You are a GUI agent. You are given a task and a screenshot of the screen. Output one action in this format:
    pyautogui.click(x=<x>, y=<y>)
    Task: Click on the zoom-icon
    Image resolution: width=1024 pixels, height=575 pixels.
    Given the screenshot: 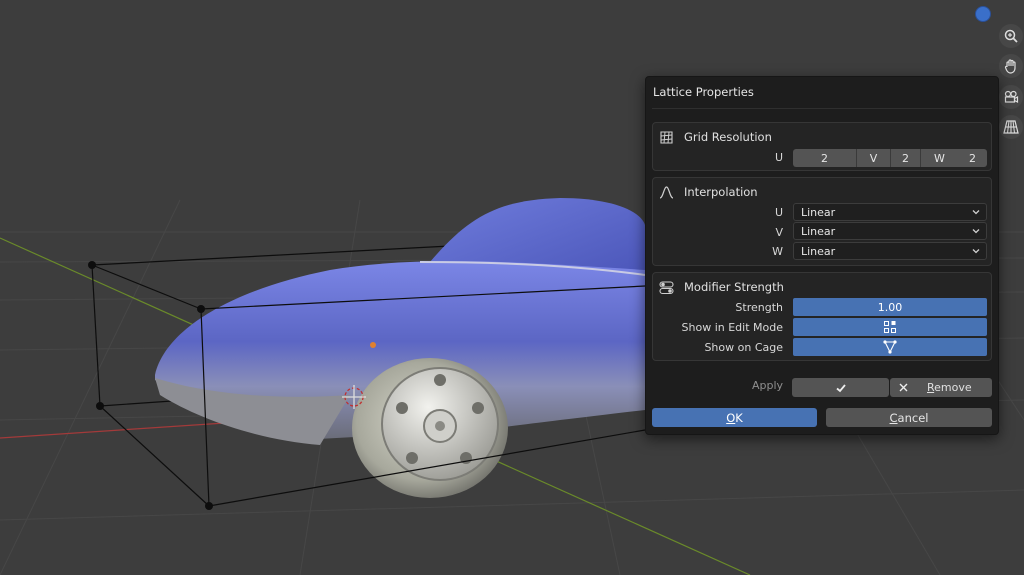 What is the action you would take?
    pyautogui.click(x=1011, y=36)
    